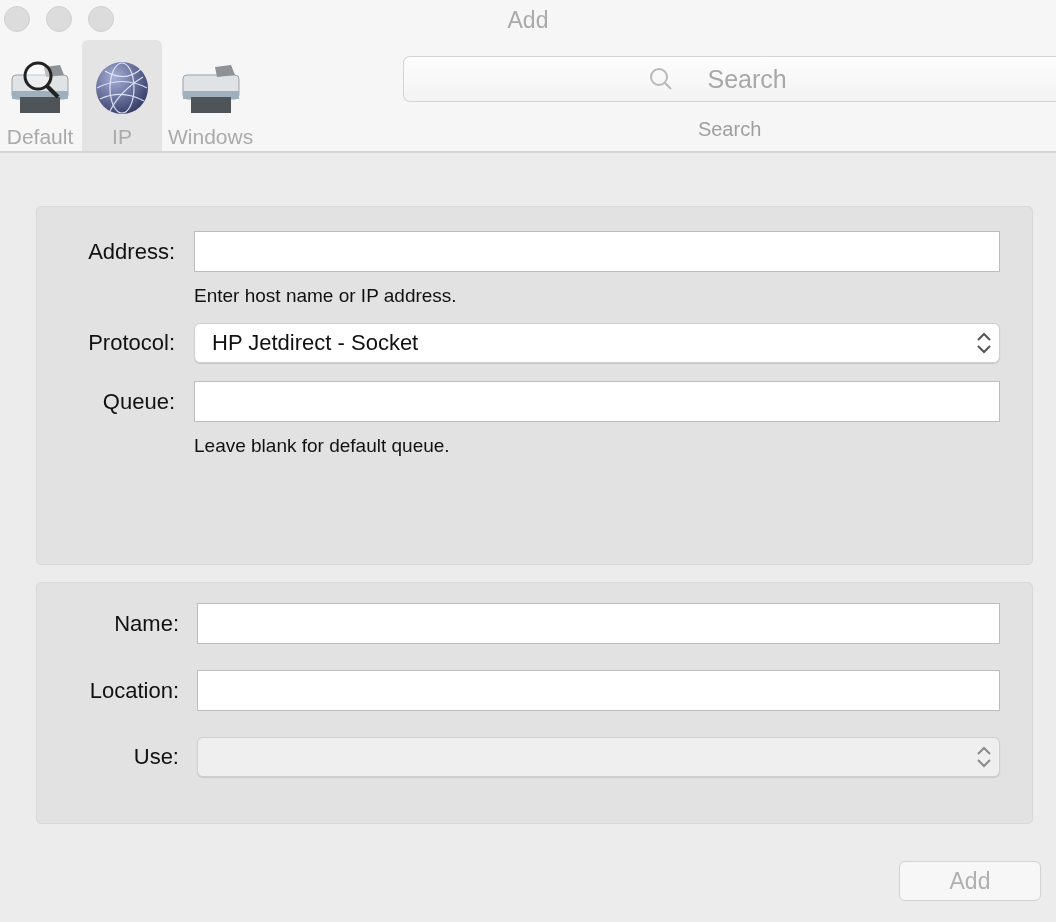 The width and height of the screenshot is (1056, 922). Describe the element at coordinates (59, 19) in the screenshot. I see `minimize-button` at that location.